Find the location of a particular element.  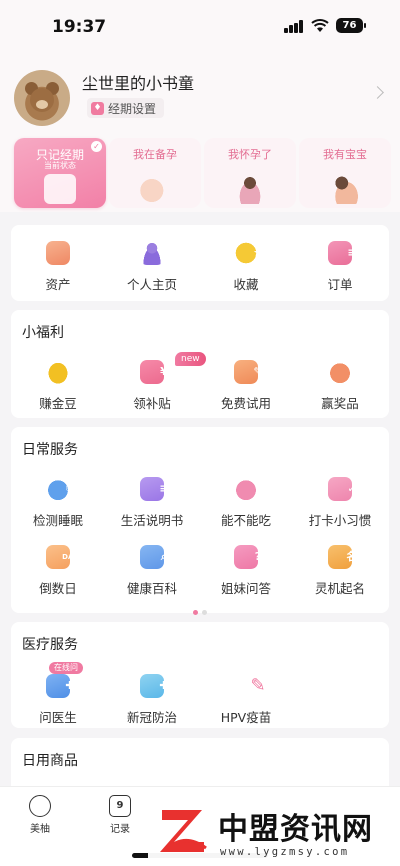

medical-services-card: 医疗服务 在线问 ✚ 问医生 ✚ 新冠防治 ✎ HPV疫苗 is located at coordinates (200, 675).